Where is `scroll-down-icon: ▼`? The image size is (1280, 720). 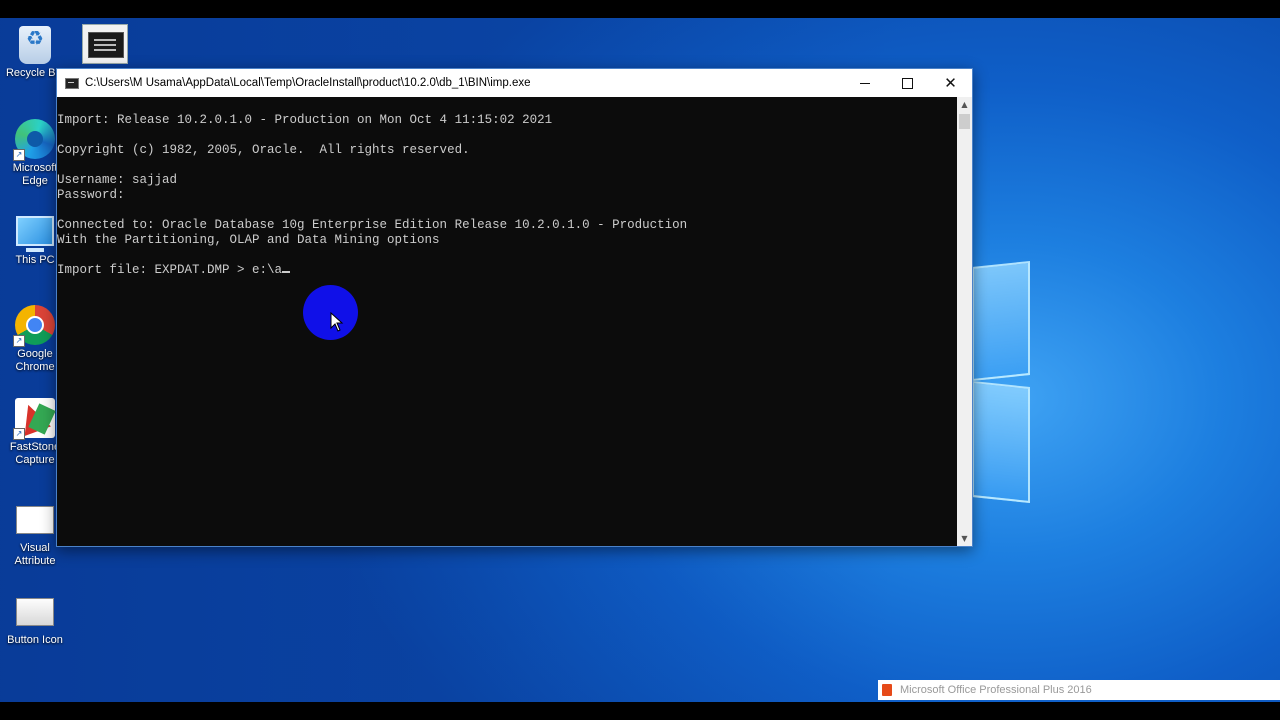 scroll-down-icon: ▼ is located at coordinates (964, 538).